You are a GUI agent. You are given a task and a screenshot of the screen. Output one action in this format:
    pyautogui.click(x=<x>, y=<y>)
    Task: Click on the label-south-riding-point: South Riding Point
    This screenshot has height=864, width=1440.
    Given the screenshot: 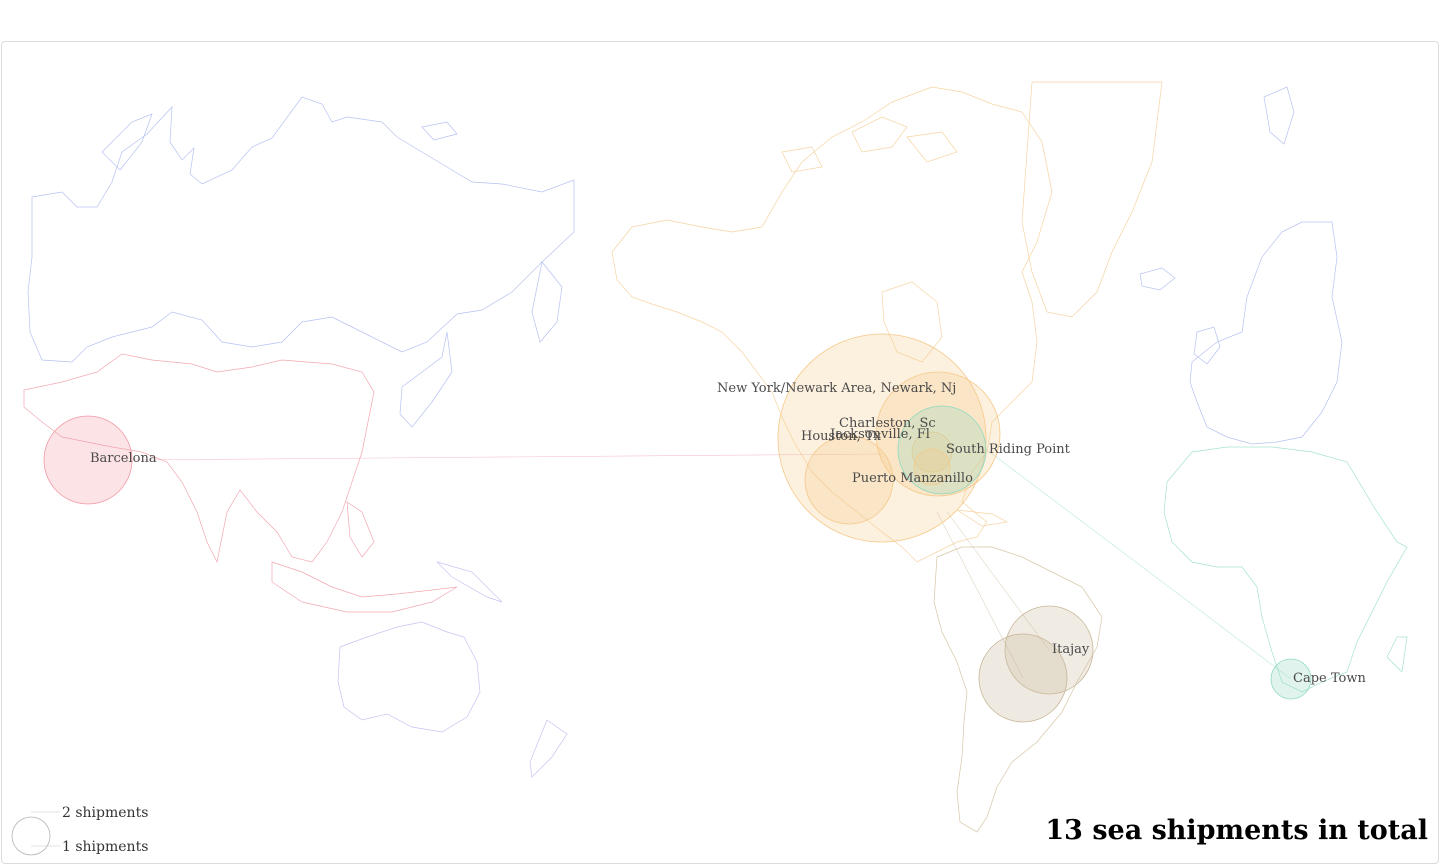 What is the action you would take?
    pyautogui.click(x=1008, y=449)
    